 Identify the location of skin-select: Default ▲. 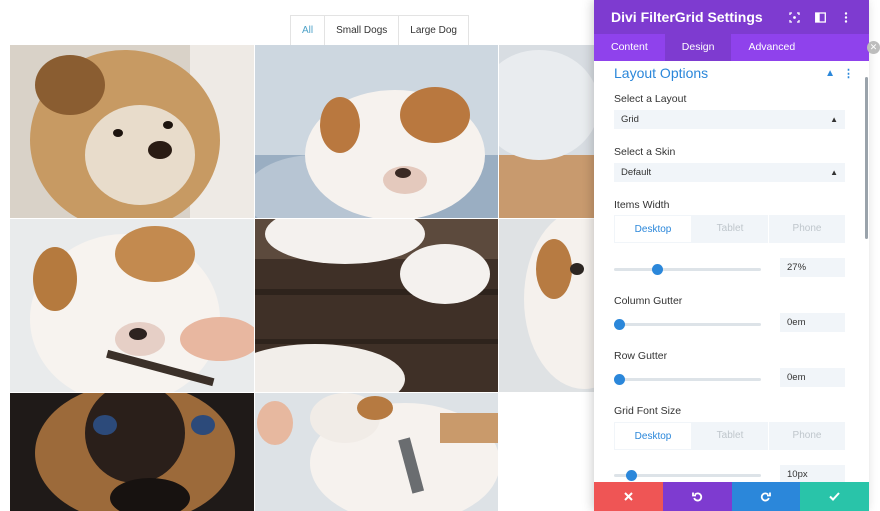
(729, 172).